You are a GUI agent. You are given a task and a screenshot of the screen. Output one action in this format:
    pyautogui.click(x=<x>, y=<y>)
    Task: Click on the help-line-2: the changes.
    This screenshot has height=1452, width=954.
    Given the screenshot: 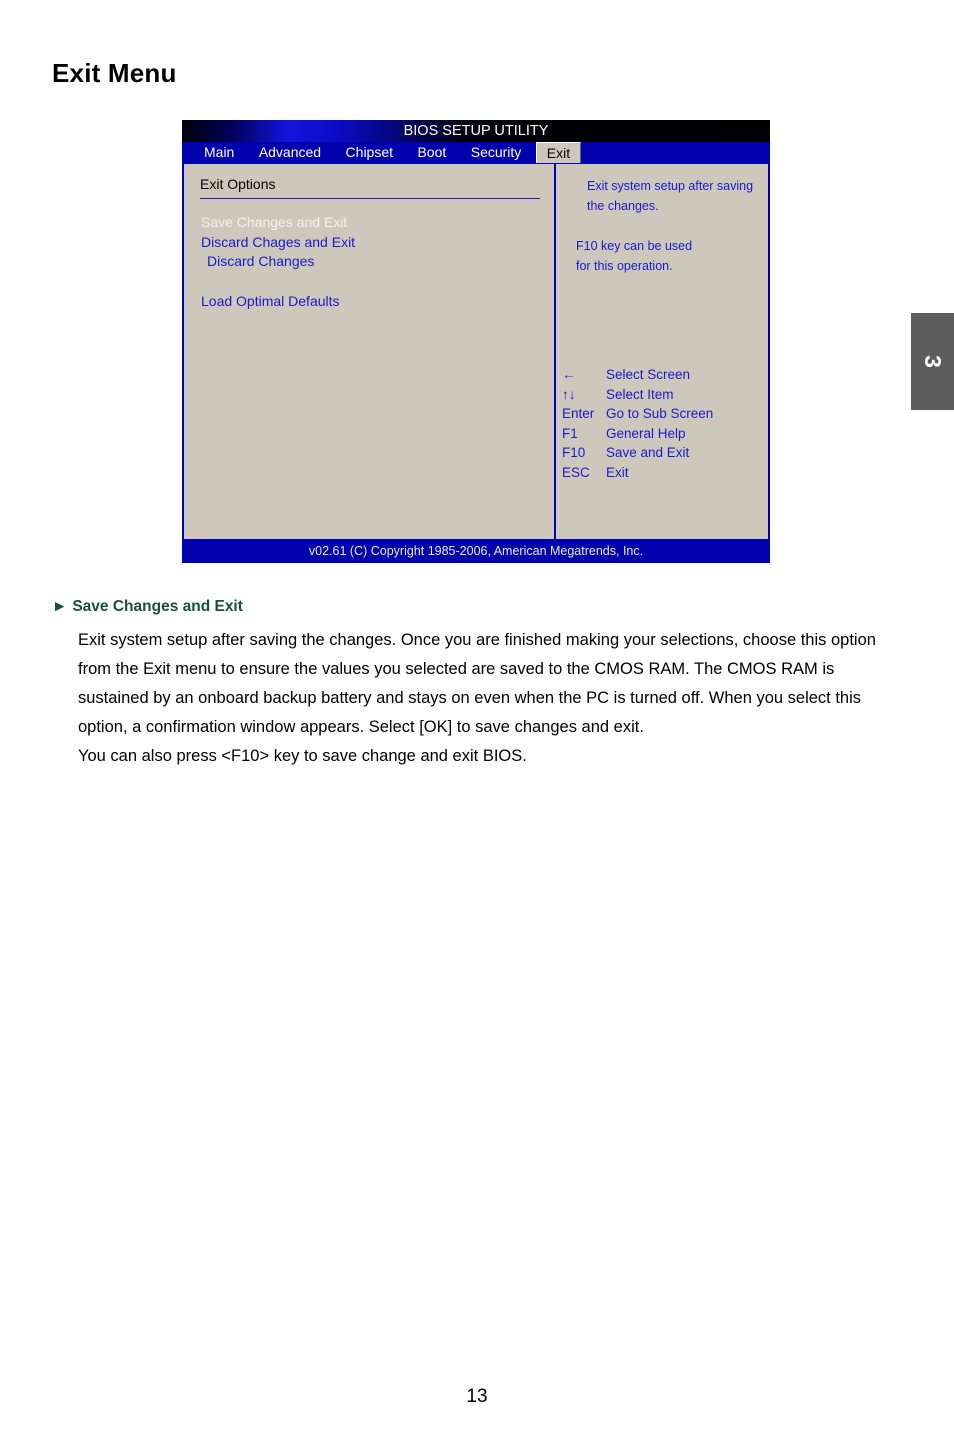 What is the action you would take?
    pyautogui.click(x=623, y=206)
    